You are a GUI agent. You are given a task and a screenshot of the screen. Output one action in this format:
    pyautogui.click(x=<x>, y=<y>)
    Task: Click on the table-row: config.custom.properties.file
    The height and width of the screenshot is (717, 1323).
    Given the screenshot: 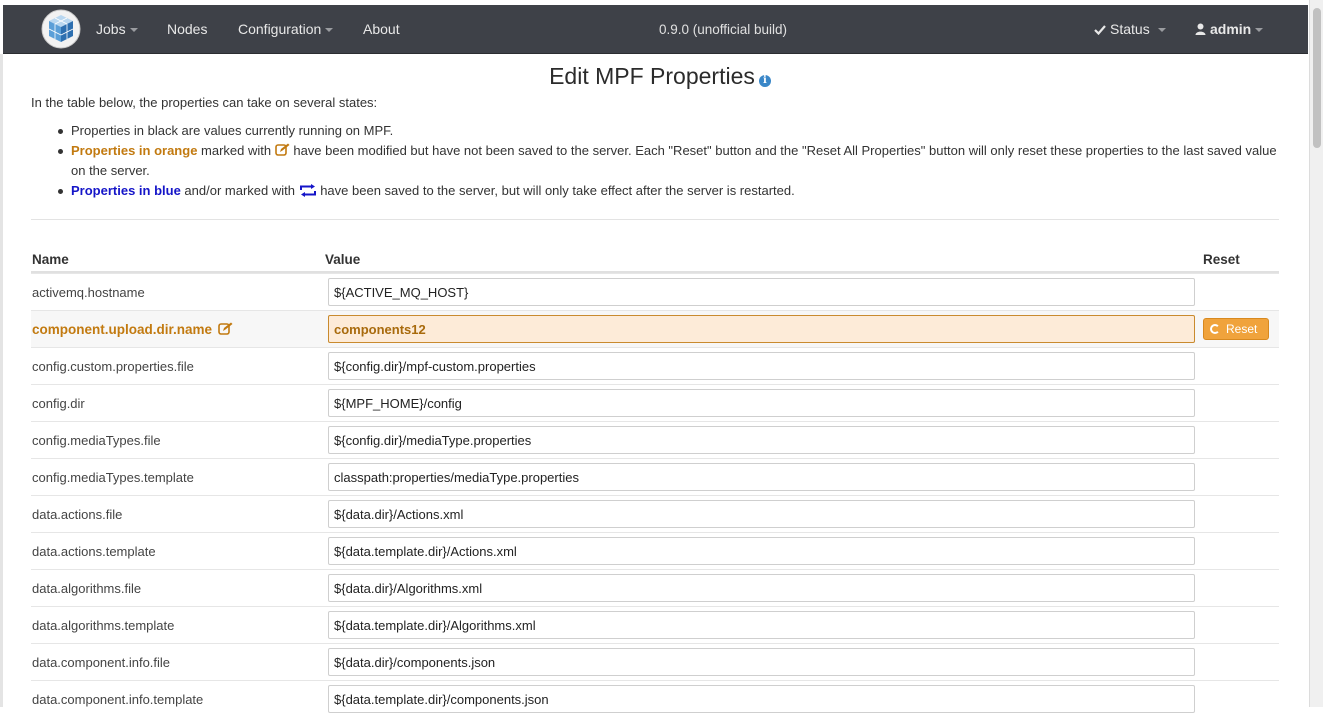 What is the action you would take?
    pyautogui.click(x=655, y=365)
    